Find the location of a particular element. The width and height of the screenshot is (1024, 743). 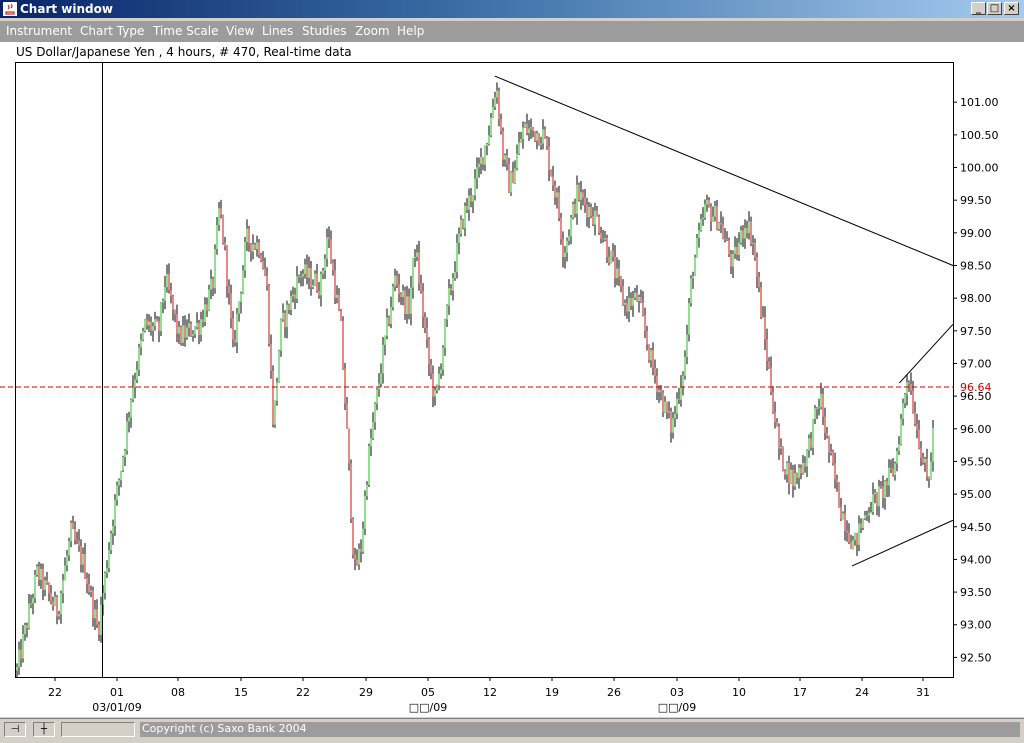

menu-studies: Studies is located at coordinates (324, 31).